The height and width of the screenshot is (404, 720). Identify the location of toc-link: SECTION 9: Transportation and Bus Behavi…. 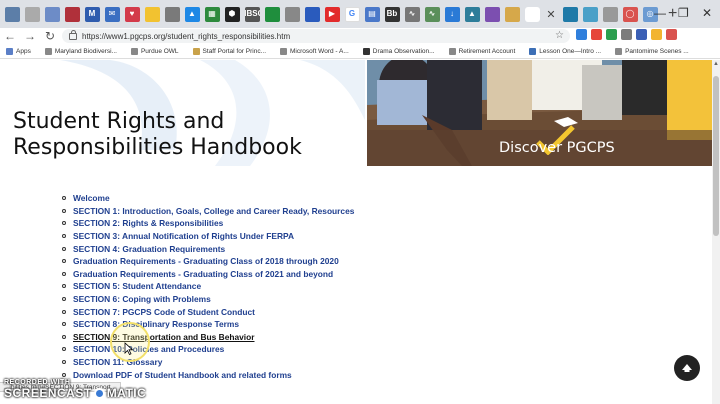
(208, 337).